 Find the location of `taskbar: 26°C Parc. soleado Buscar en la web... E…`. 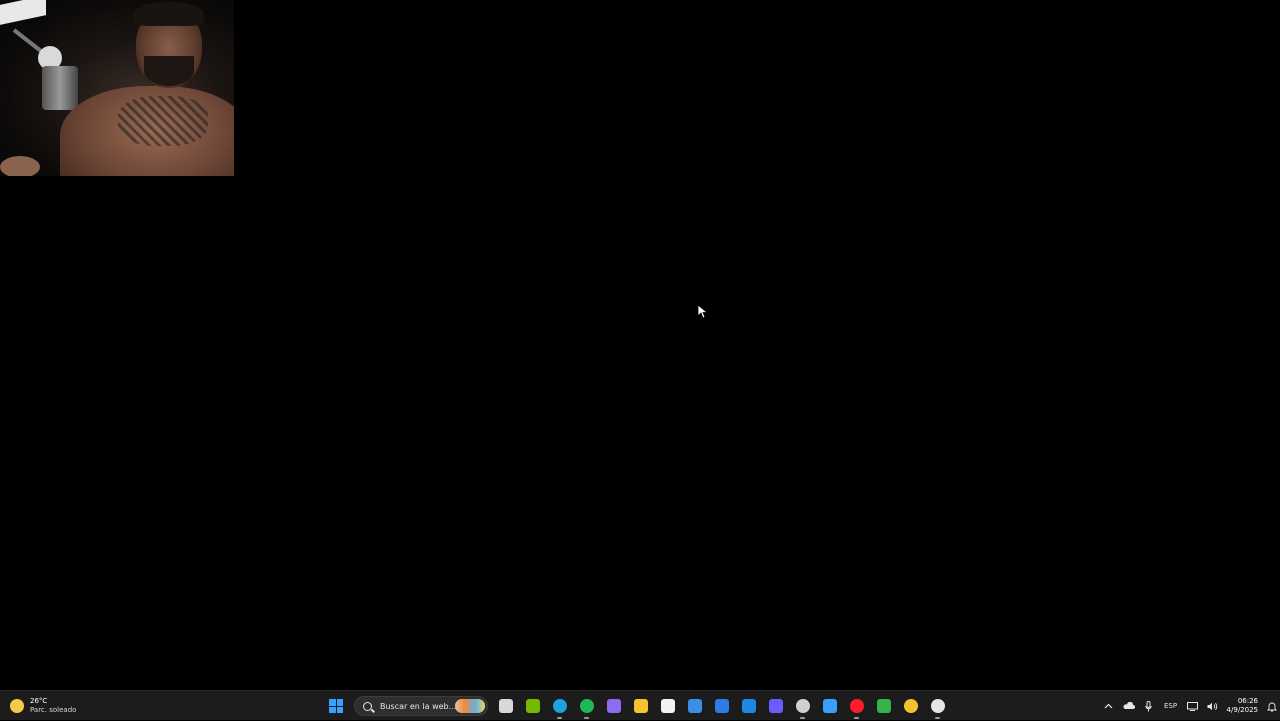

taskbar: 26°C Parc. soleado Buscar en la web... E… is located at coordinates (640, 705).